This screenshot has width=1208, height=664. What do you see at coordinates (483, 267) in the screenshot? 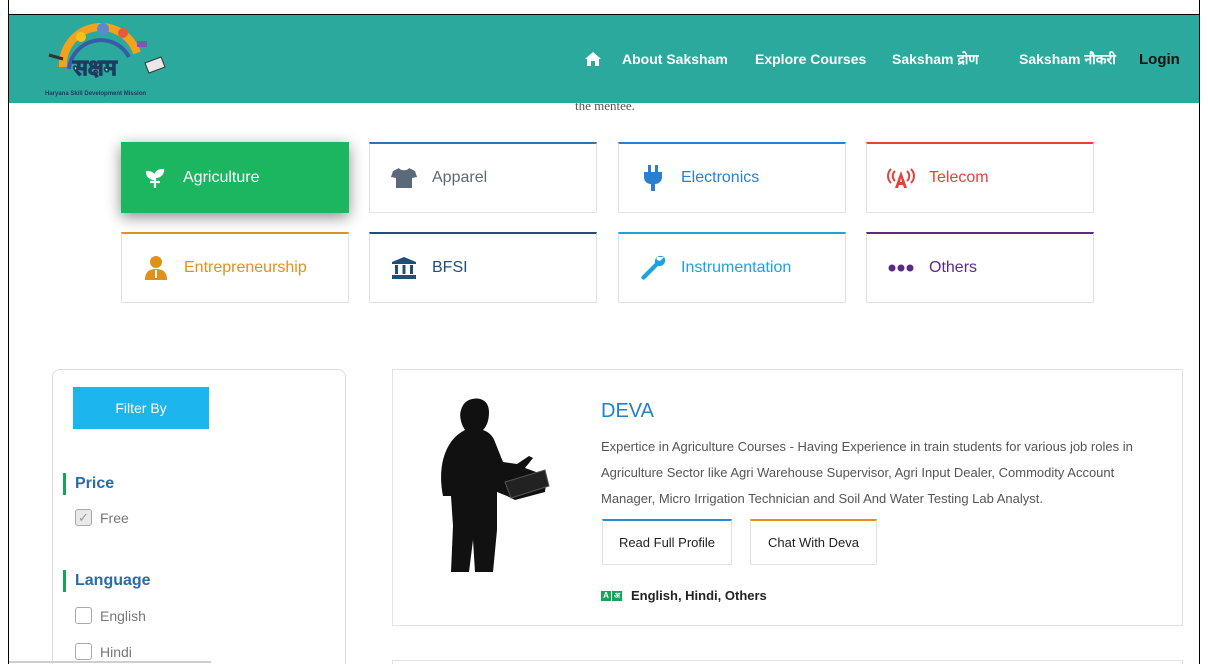
I see `category-bfsi: BFSI` at bounding box center [483, 267].